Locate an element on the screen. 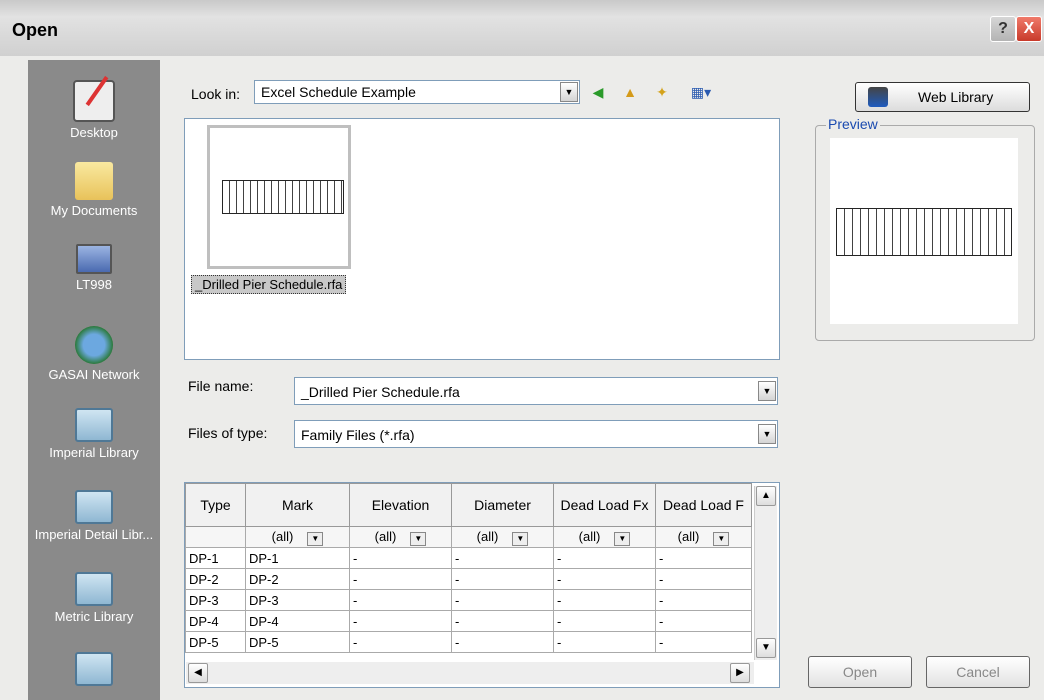 This screenshot has height=700, width=1044. column-header-dead-load-f: Dead Load F is located at coordinates (703, 505).